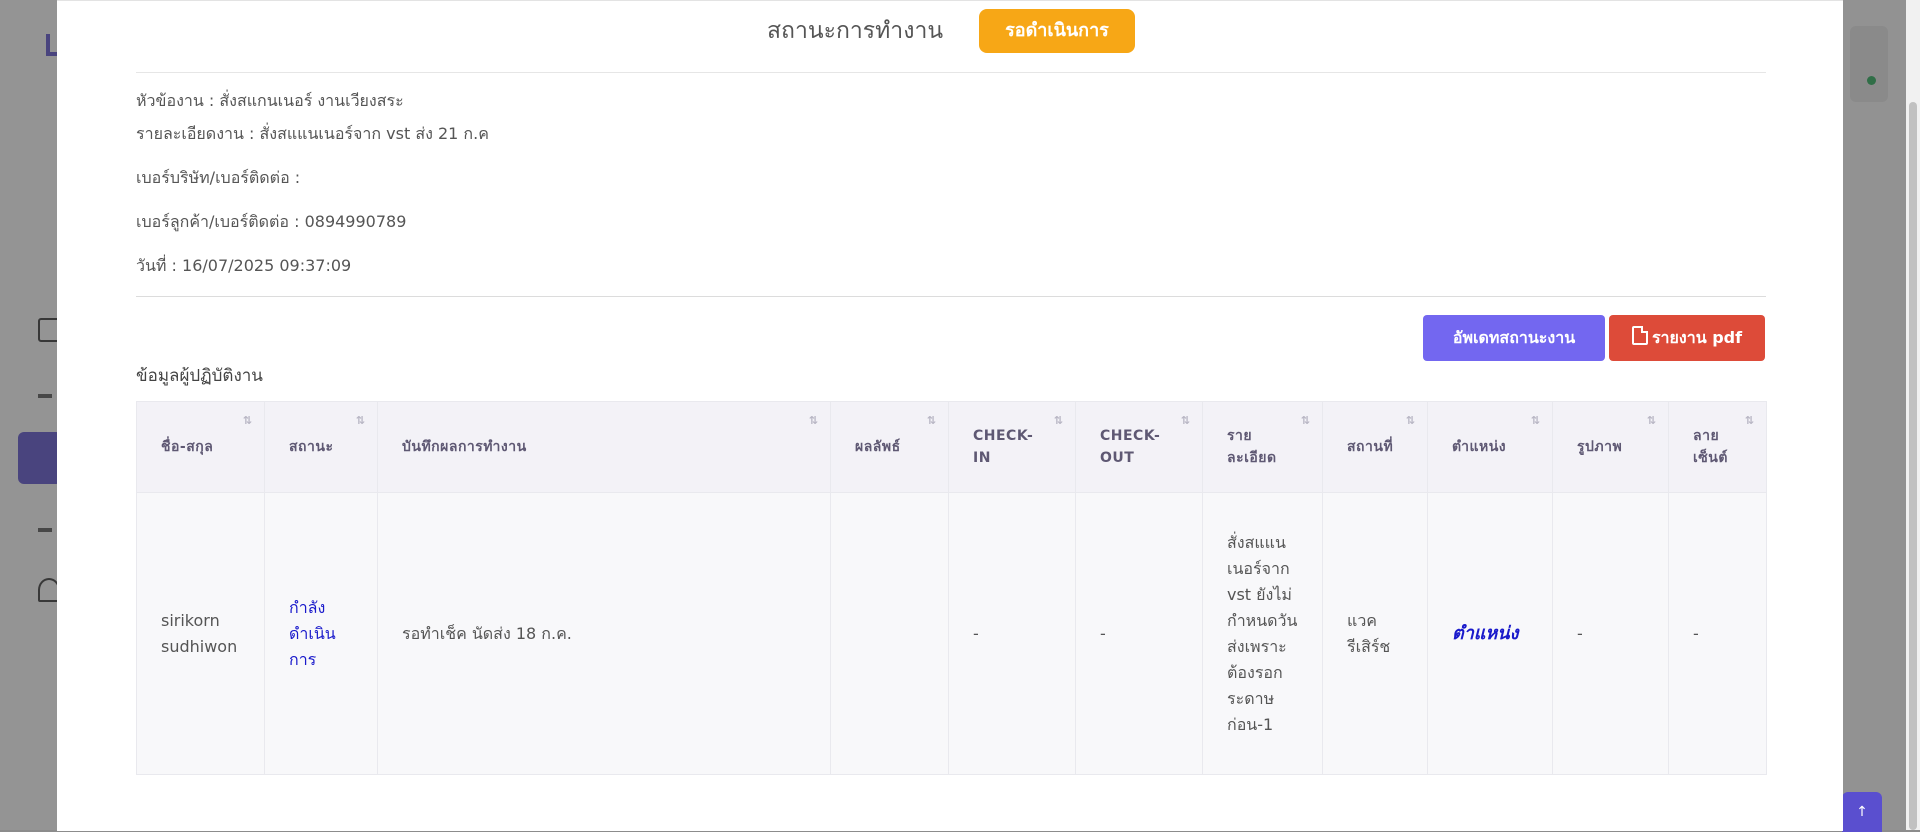 The width and height of the screenshot is (1920, 832). What do you see at coordinates (604, 633) in the screenshot?
I see `cell-log: รอทำเช็ค นัดส่ง 18 ก.ค.` at bounding box center [604, 633].